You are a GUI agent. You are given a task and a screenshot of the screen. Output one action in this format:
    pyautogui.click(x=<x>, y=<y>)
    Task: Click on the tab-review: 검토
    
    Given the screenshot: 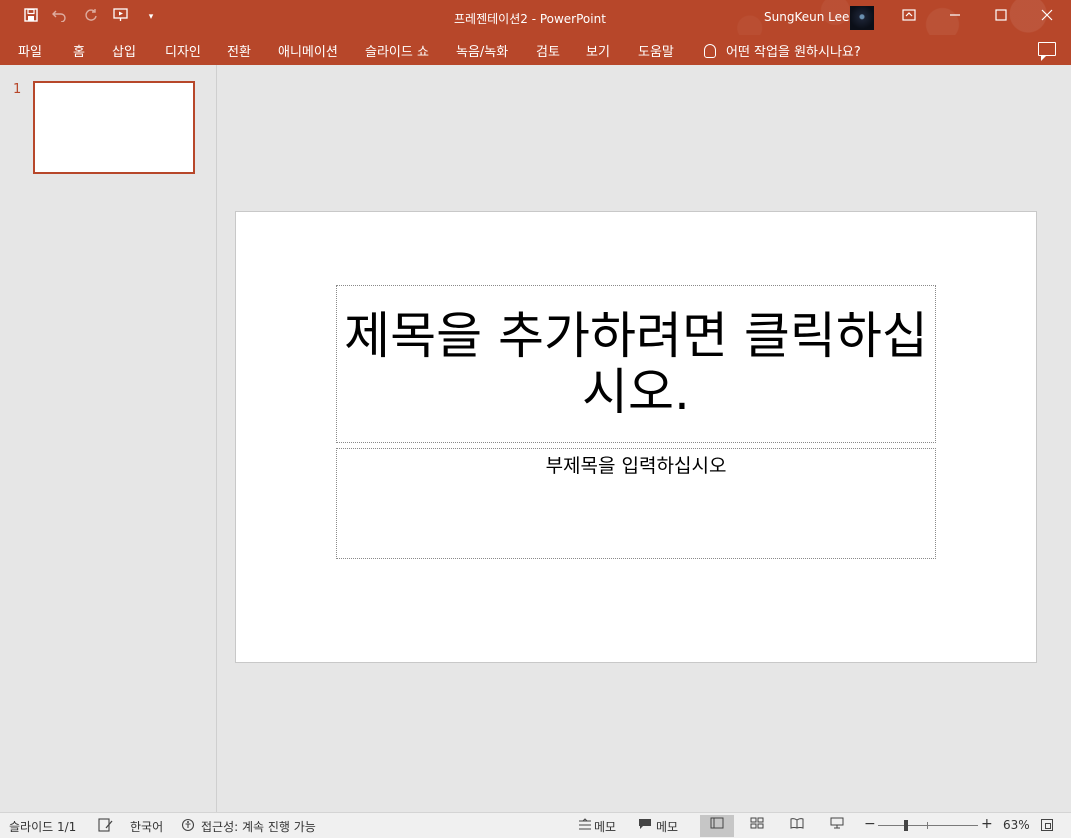 What is the action you would take?
    pyautogui.click(x=548, y=50)
    